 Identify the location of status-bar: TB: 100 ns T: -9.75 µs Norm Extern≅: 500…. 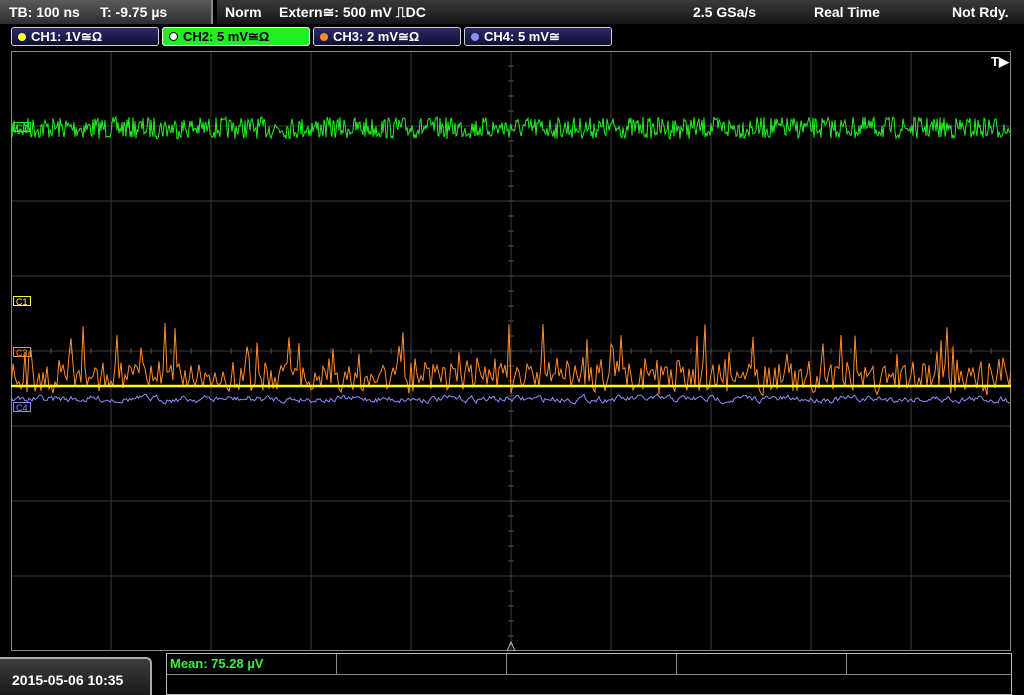
(512, 12).